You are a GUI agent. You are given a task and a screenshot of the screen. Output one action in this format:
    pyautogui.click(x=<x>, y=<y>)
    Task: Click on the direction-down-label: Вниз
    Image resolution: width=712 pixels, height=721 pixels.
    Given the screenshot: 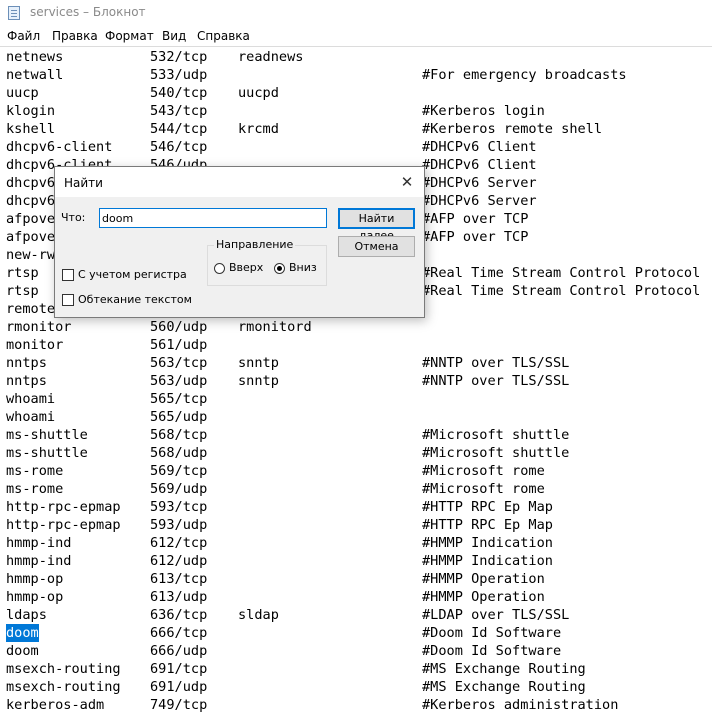 What is the action you would take?
    pyautogui.click(x=303, y=267)
    